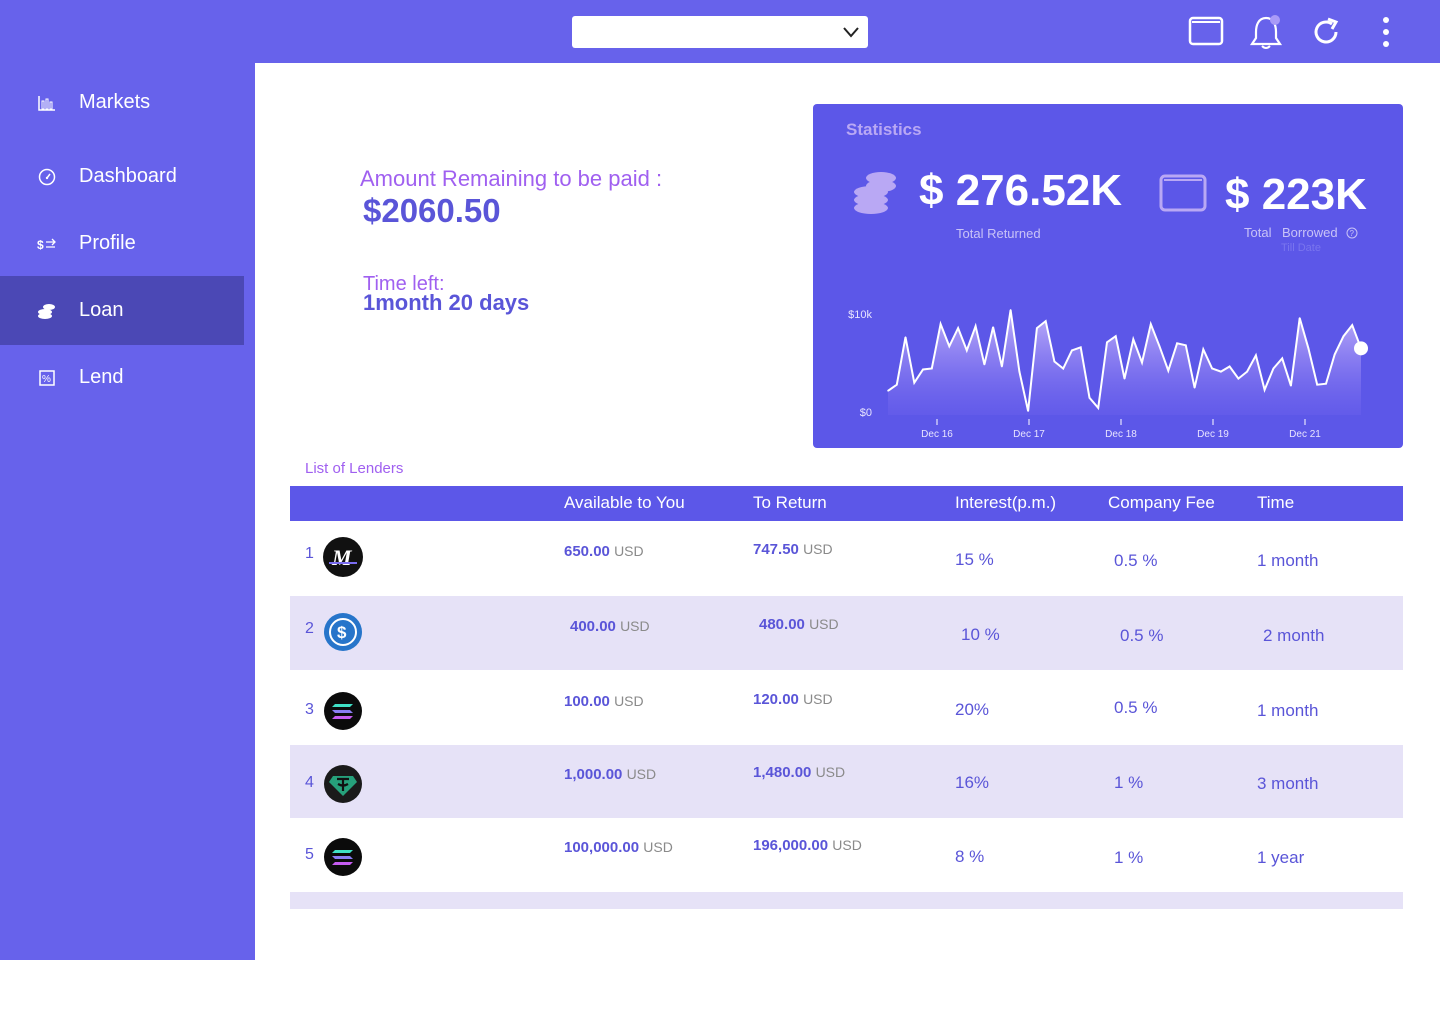 The height and width of the screenshot is (1024, 1440). Describe the element at coordinates (807, 845) in the screenshot. I see `to-return-cell: 196,000.00 USD` at that location.